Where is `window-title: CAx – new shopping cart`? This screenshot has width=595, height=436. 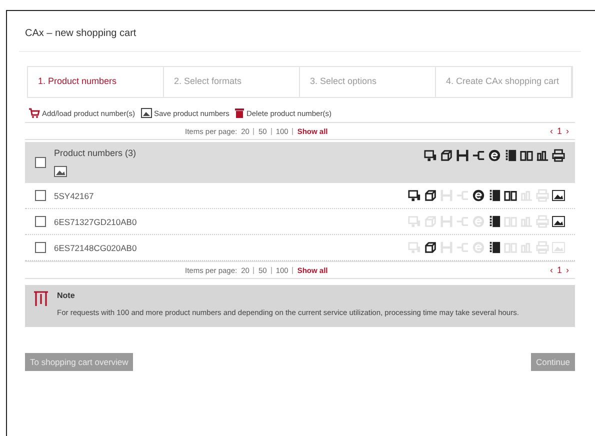
window-title: CAx – new shopping cart is located at coordinates (300, 31).